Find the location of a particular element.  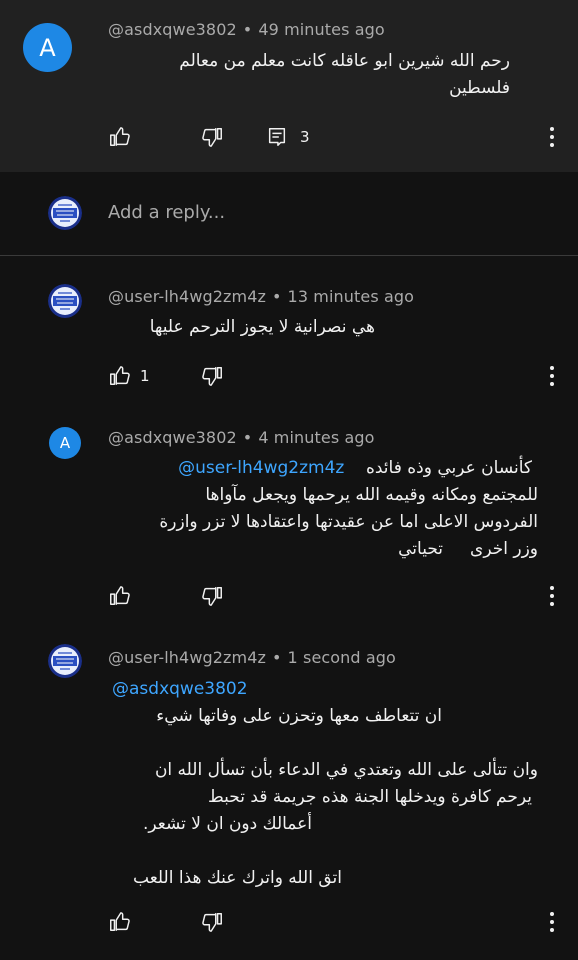

reply-author: @asdxqwe3802 is located at coordinates (172, 437).